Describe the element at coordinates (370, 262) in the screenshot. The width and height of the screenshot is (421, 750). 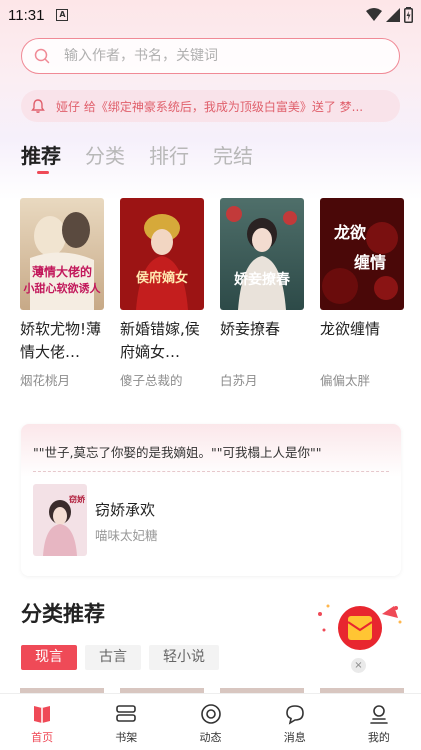
I see `svg-text: 缠情` at that location.